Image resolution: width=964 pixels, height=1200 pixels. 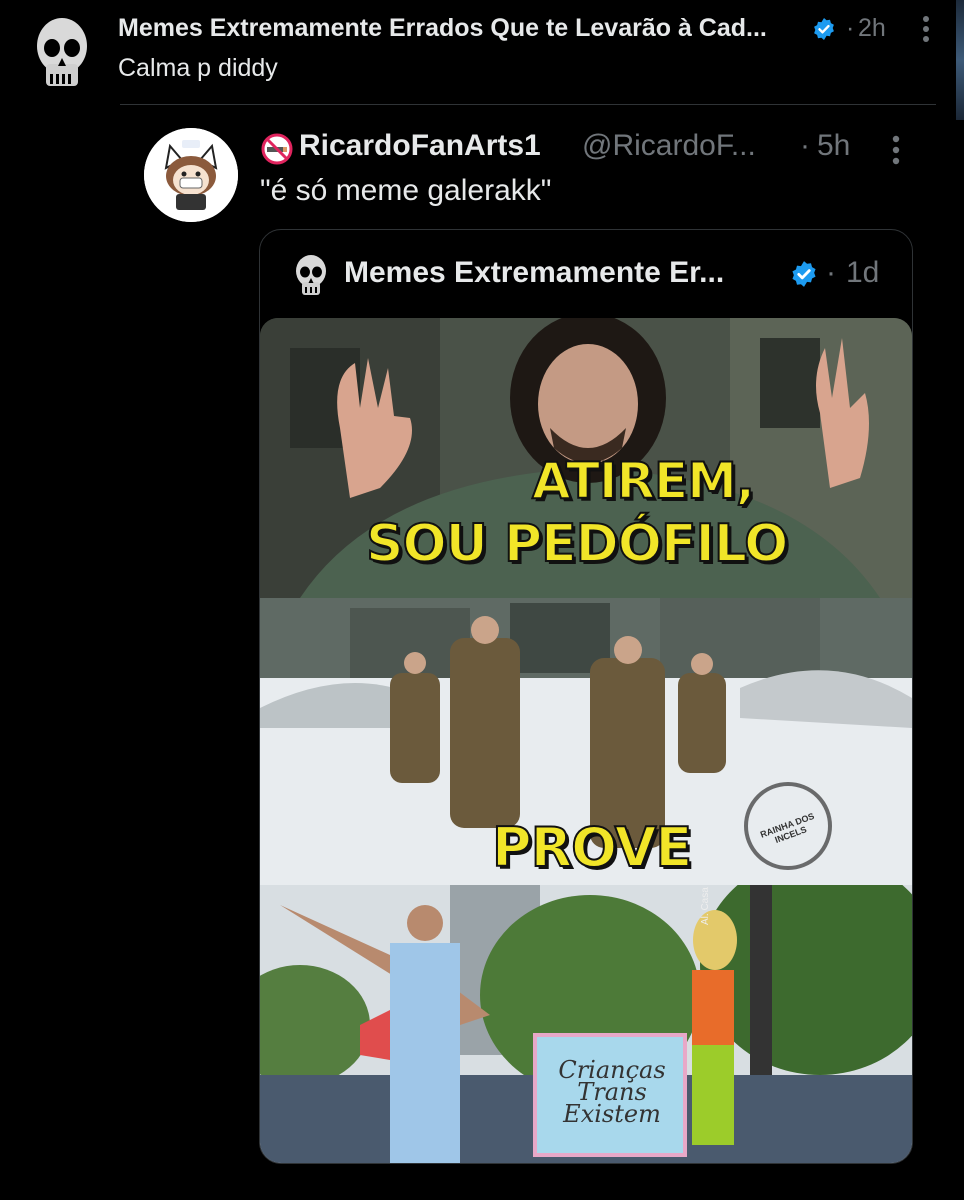 What do you see at coordinates (833, 146) in the screenshot?
I see `post-timestamp: 5h` at bounding box center [833, 146].